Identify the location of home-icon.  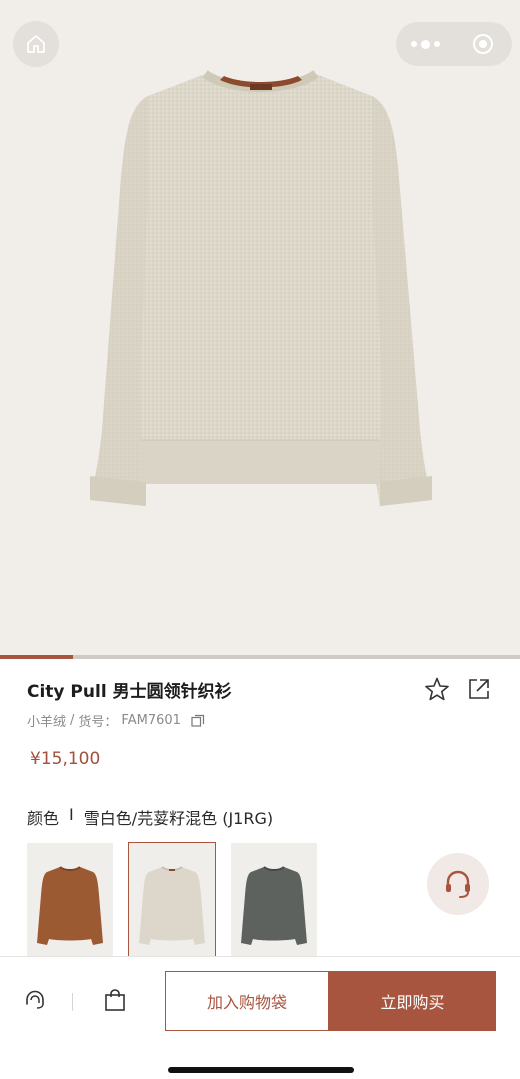
(36, 44).